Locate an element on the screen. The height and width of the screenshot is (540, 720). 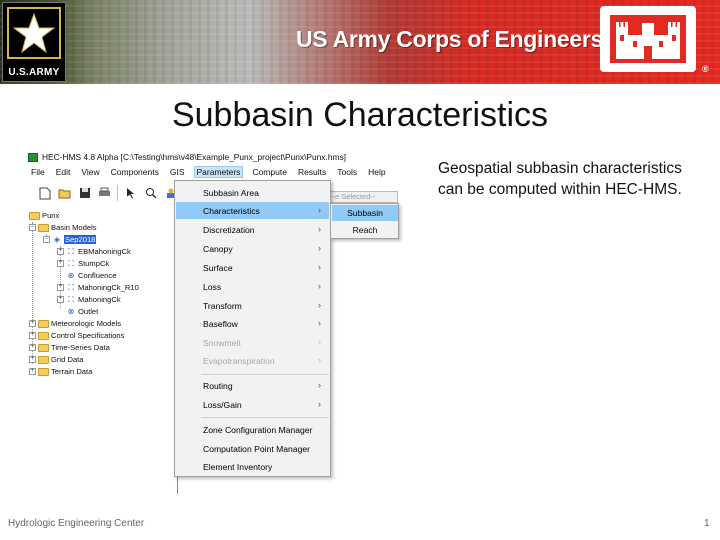
menu-help: Help is located at coordinates (376, 172).